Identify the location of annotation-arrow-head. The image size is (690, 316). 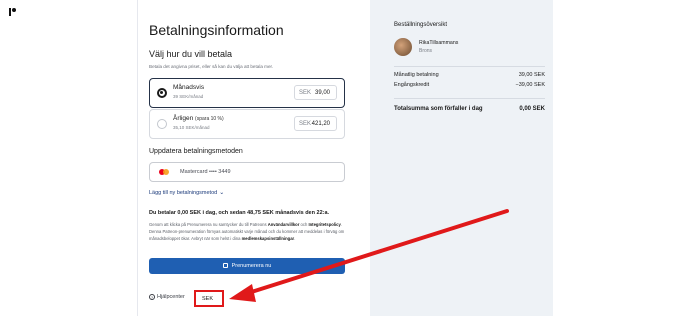
(242, 293).